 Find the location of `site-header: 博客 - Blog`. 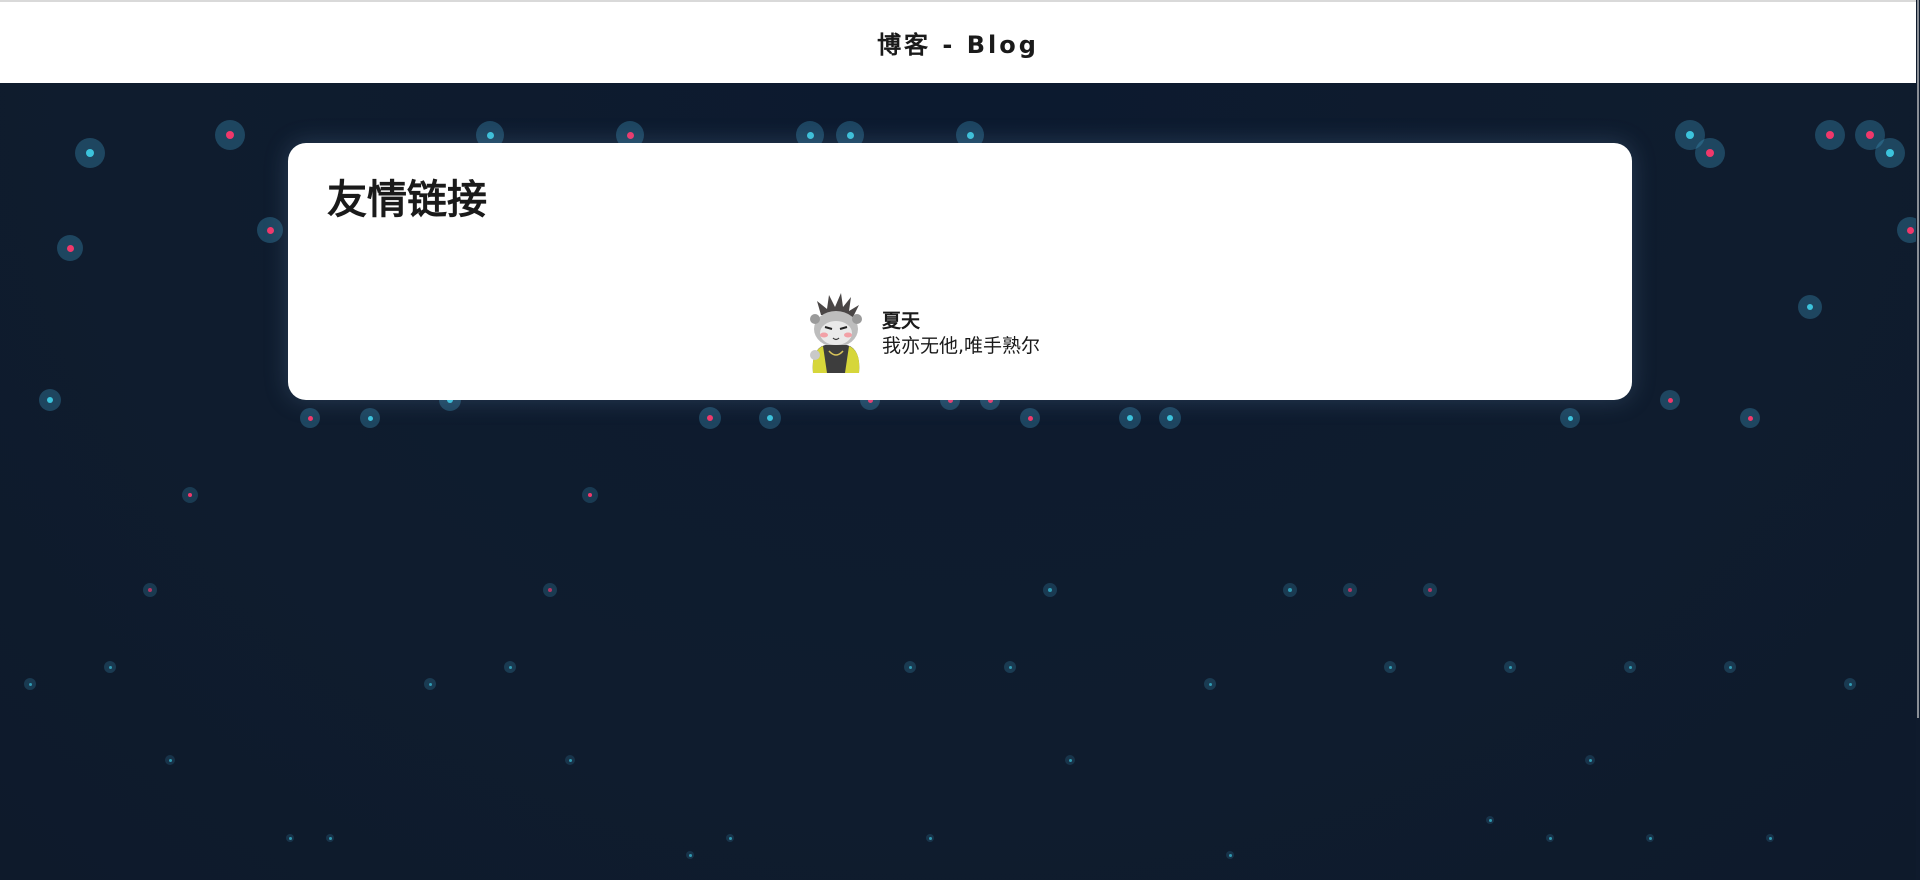

site-header: 博客 - Blog is located at coordinates (958, 41).